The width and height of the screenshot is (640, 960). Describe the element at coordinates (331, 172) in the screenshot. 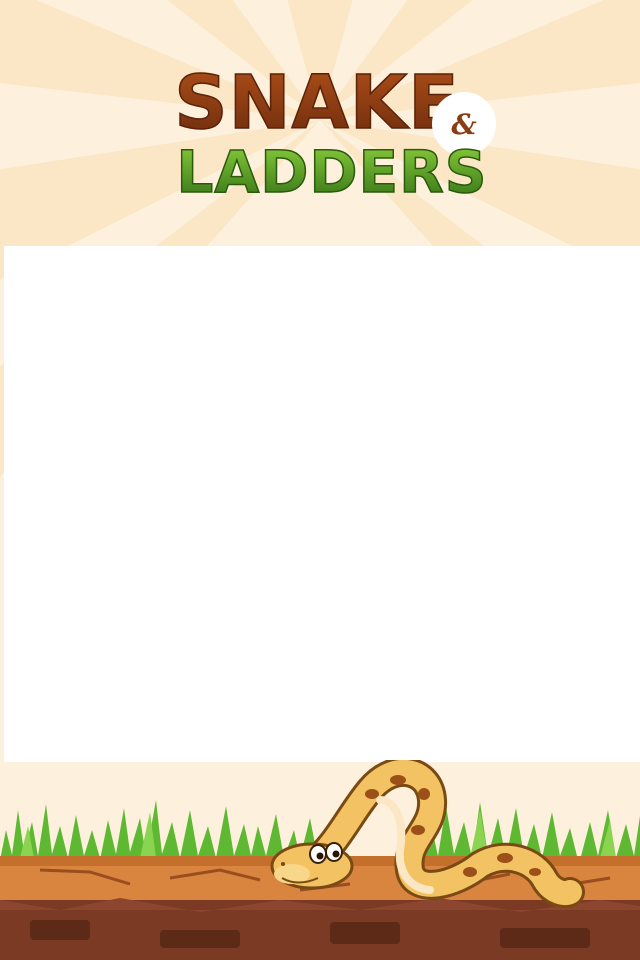

I see `title-ladders: LADDERS` at that location.